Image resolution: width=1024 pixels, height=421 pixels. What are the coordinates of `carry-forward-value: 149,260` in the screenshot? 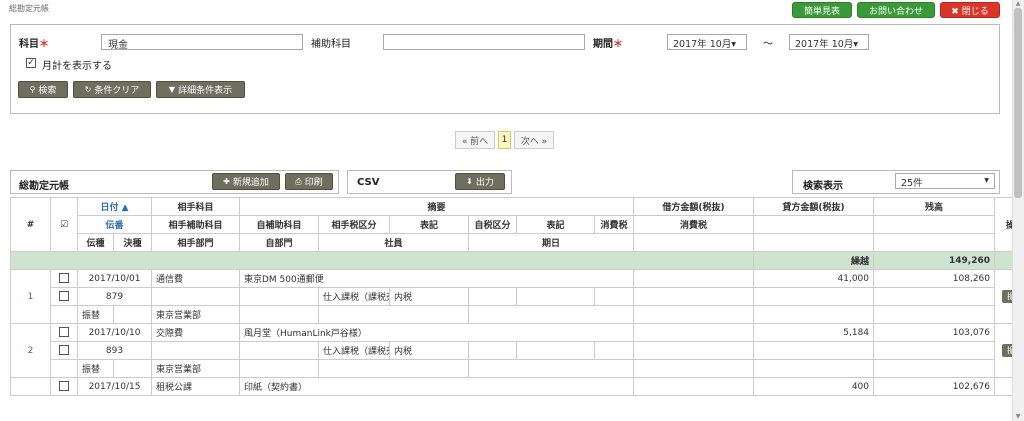 It's located at (934, 260).